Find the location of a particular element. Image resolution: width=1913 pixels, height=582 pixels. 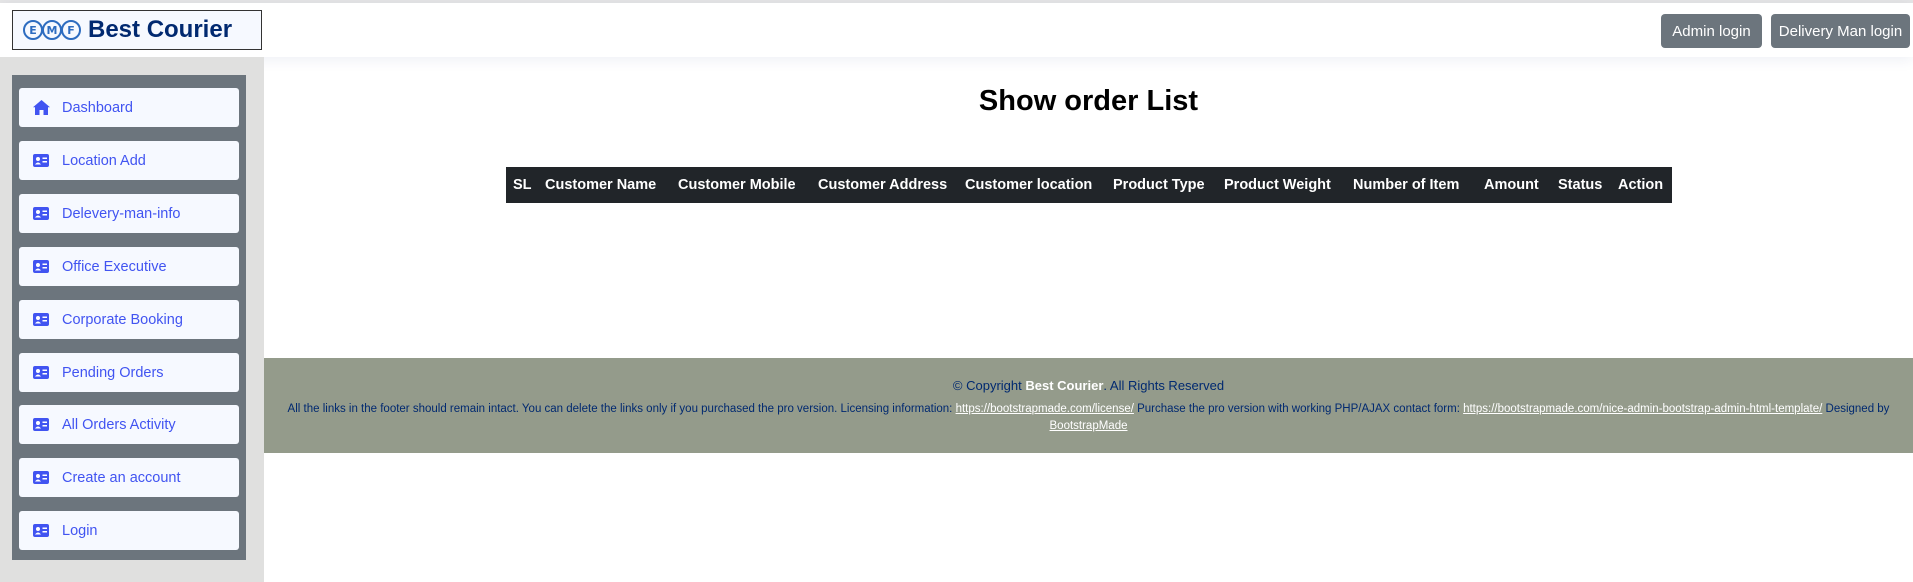

column-header-status: Status is located at coordinates (1580, 185).